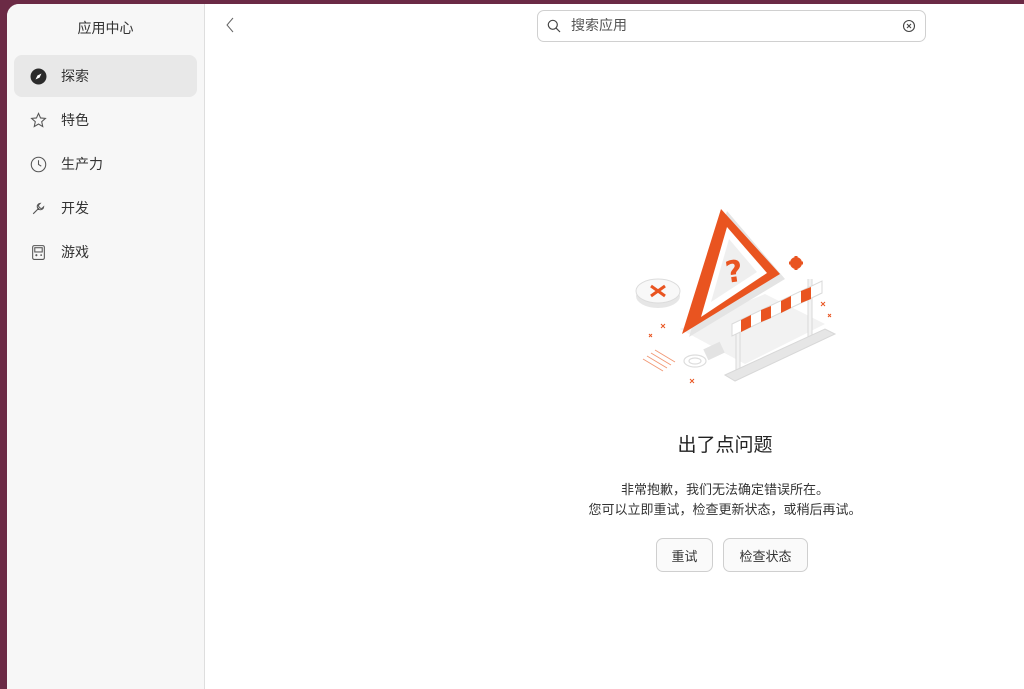  I want to click on star-icon, so click(38, 120).